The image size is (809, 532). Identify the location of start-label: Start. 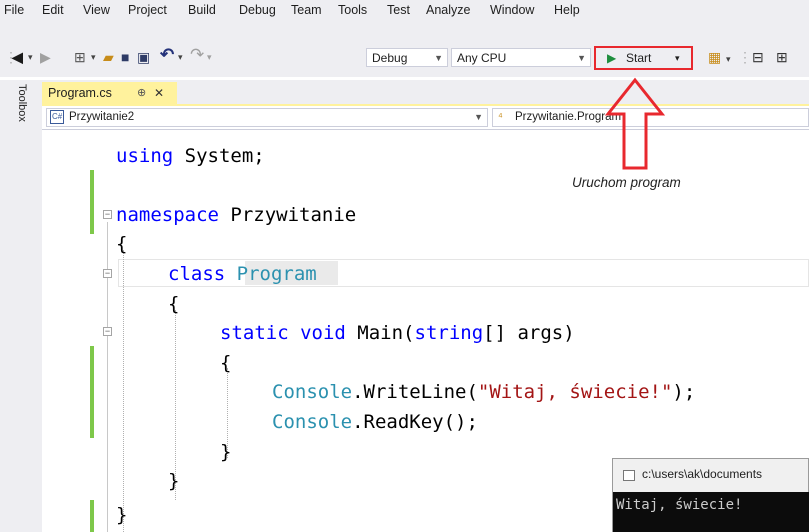
(639, 58).